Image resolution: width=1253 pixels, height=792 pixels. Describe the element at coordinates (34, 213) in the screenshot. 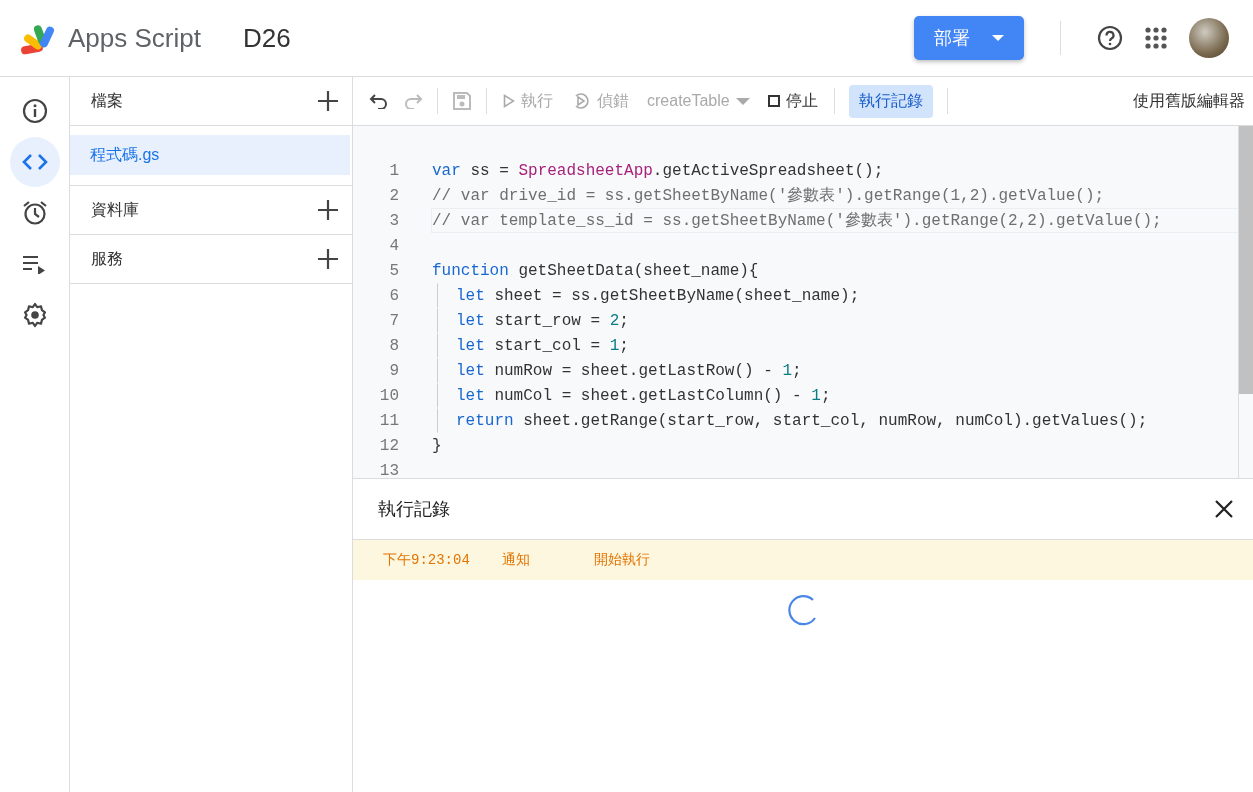

I see `alarm-clock-icon` at that location.